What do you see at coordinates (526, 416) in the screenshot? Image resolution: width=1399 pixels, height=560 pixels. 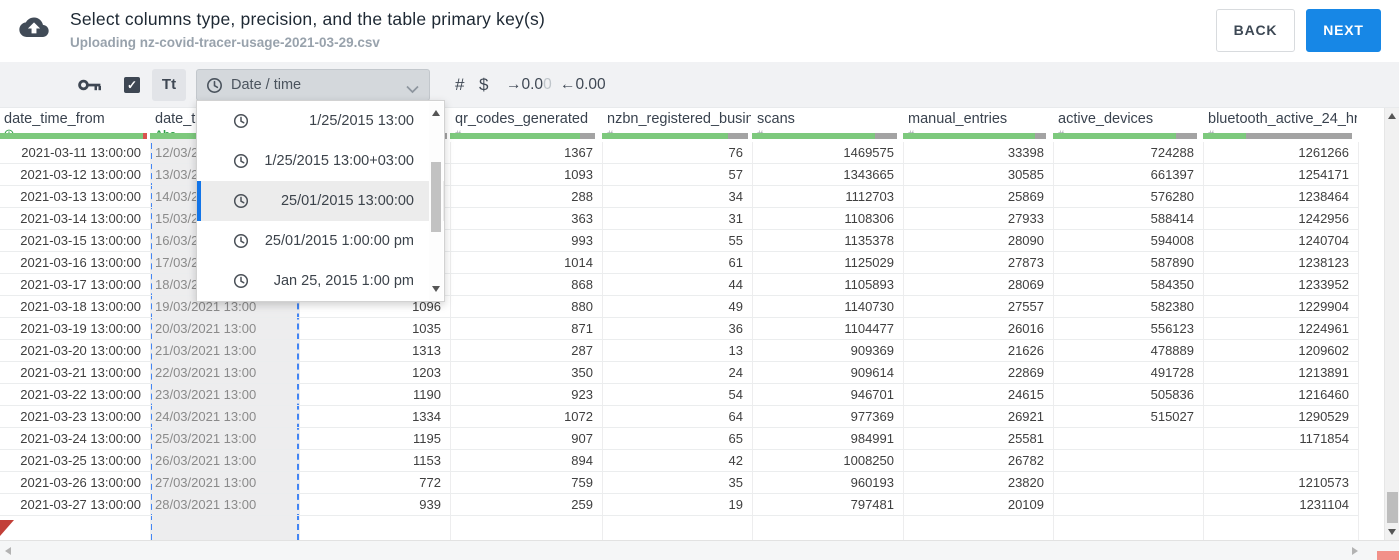 I see `table-cell: 1072` at bounding box center [526, 416].